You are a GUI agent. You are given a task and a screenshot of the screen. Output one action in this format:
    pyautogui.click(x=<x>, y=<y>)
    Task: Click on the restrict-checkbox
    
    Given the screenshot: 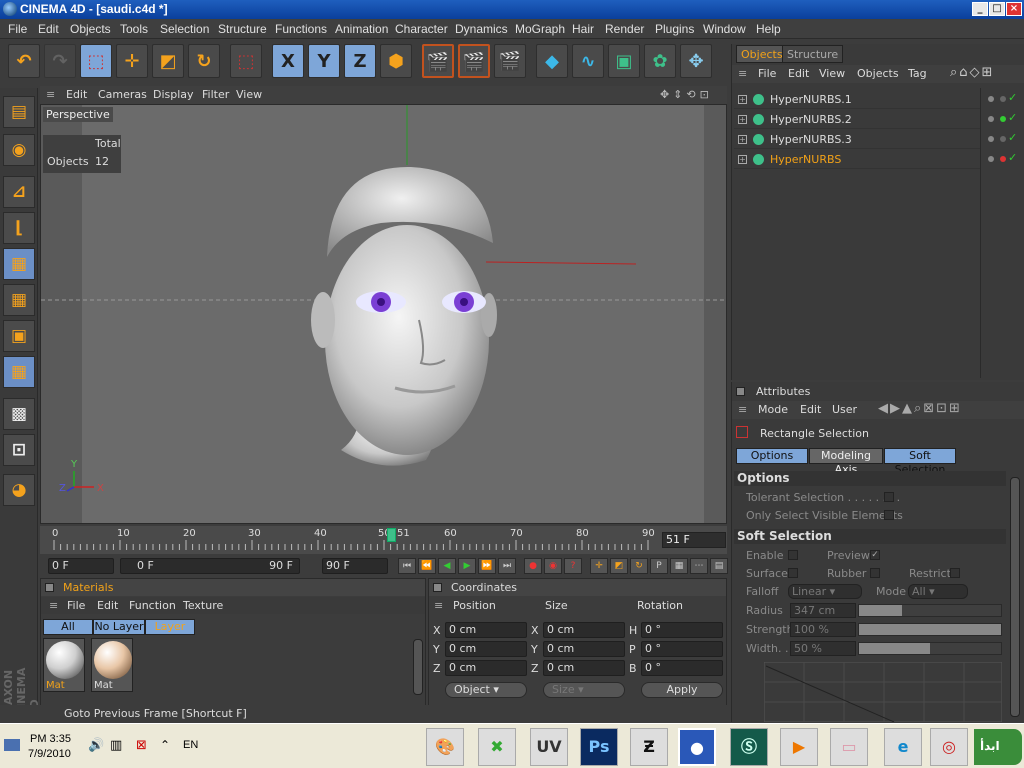 What is the action you would take?
    pyautogui.click(x=955, y=573)
    